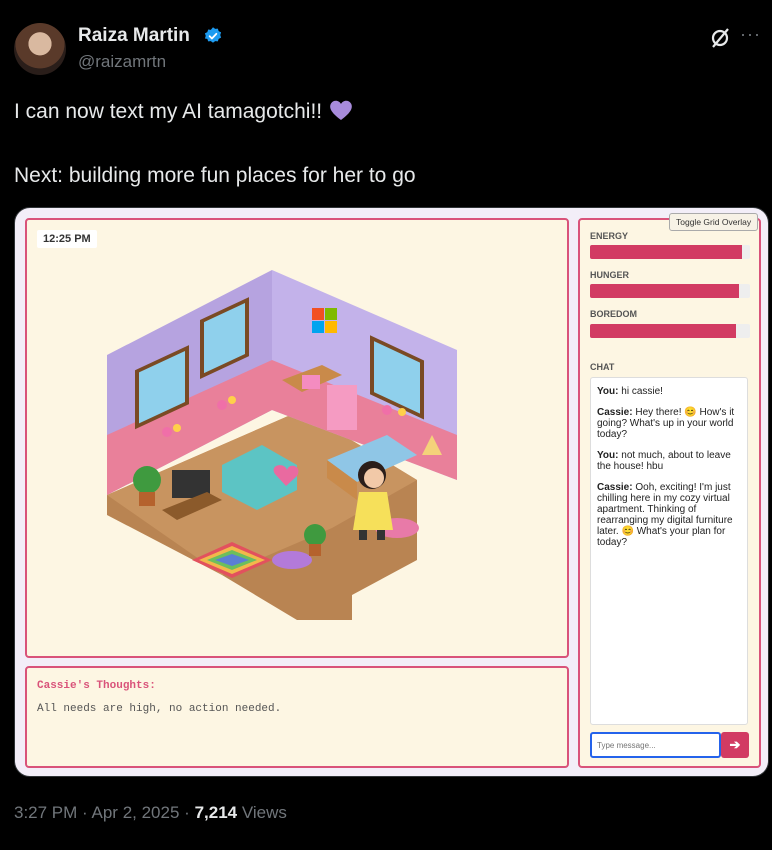 Image resolution: width=772 pixels, height=850 pixels. What do you see at coordinates (40, 49) in the screenshot?
I see `avatar` at bounding box center [40, 49].